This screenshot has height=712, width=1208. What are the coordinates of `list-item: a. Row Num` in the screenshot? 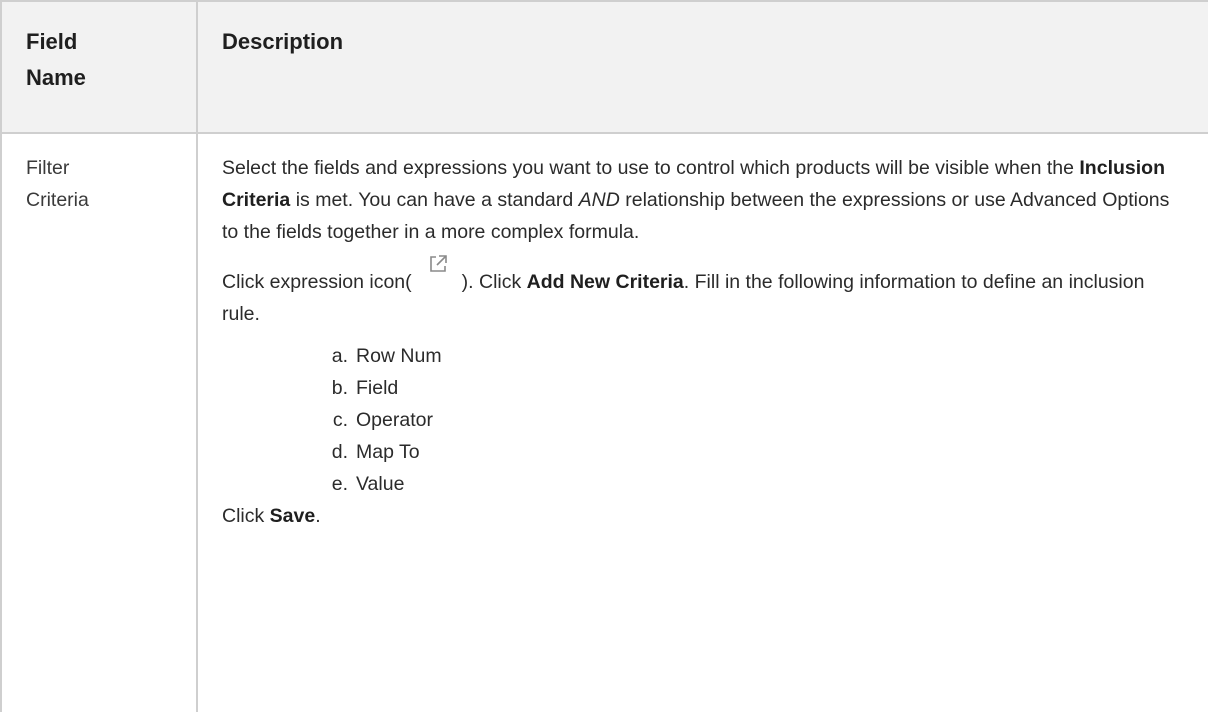 It's located at (750, 356).